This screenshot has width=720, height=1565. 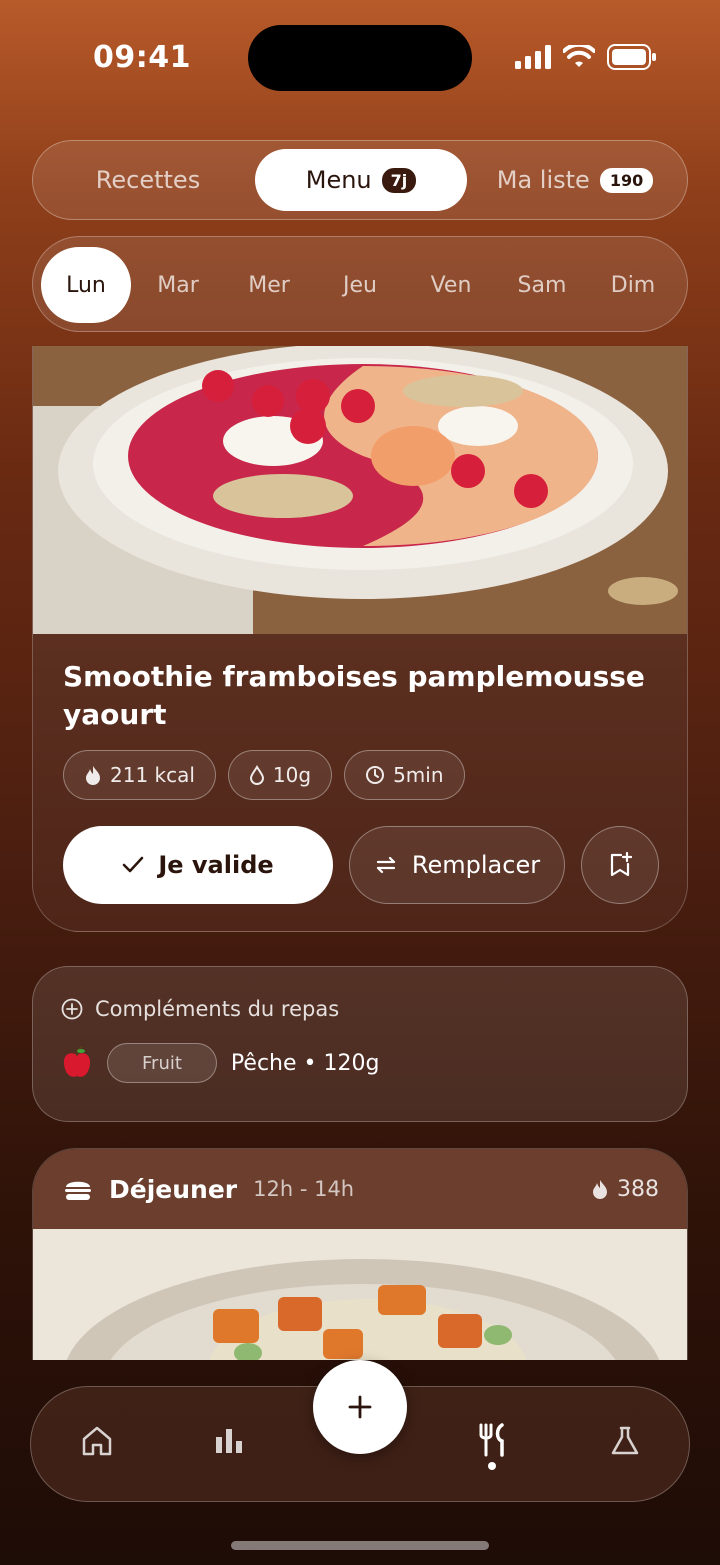 What do you see at coordinates (579, 56) in the screenshot?
I see `wifi-icon` at bounding box center [579, 56].